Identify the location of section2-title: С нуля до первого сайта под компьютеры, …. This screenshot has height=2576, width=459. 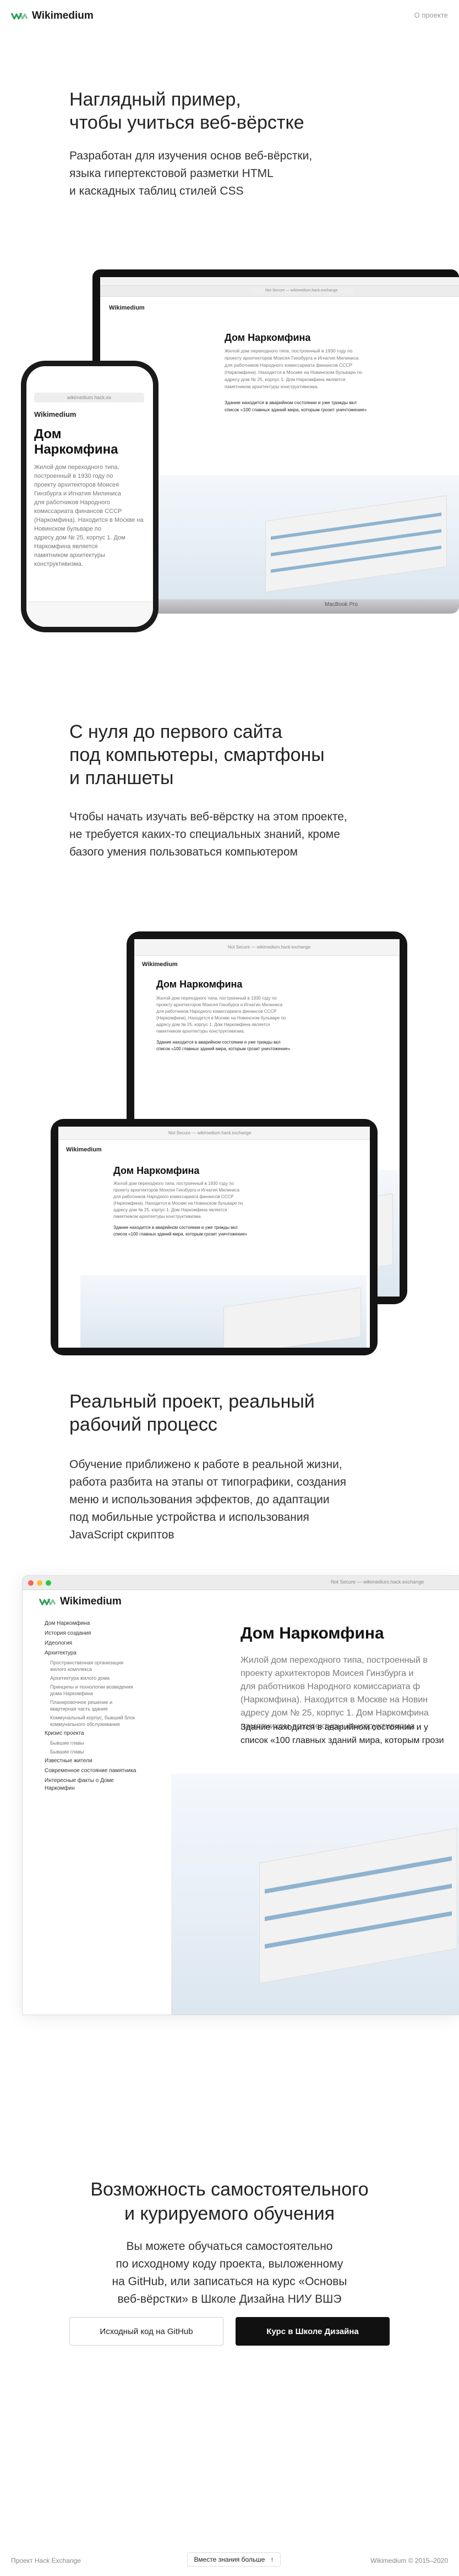
(235, 755).